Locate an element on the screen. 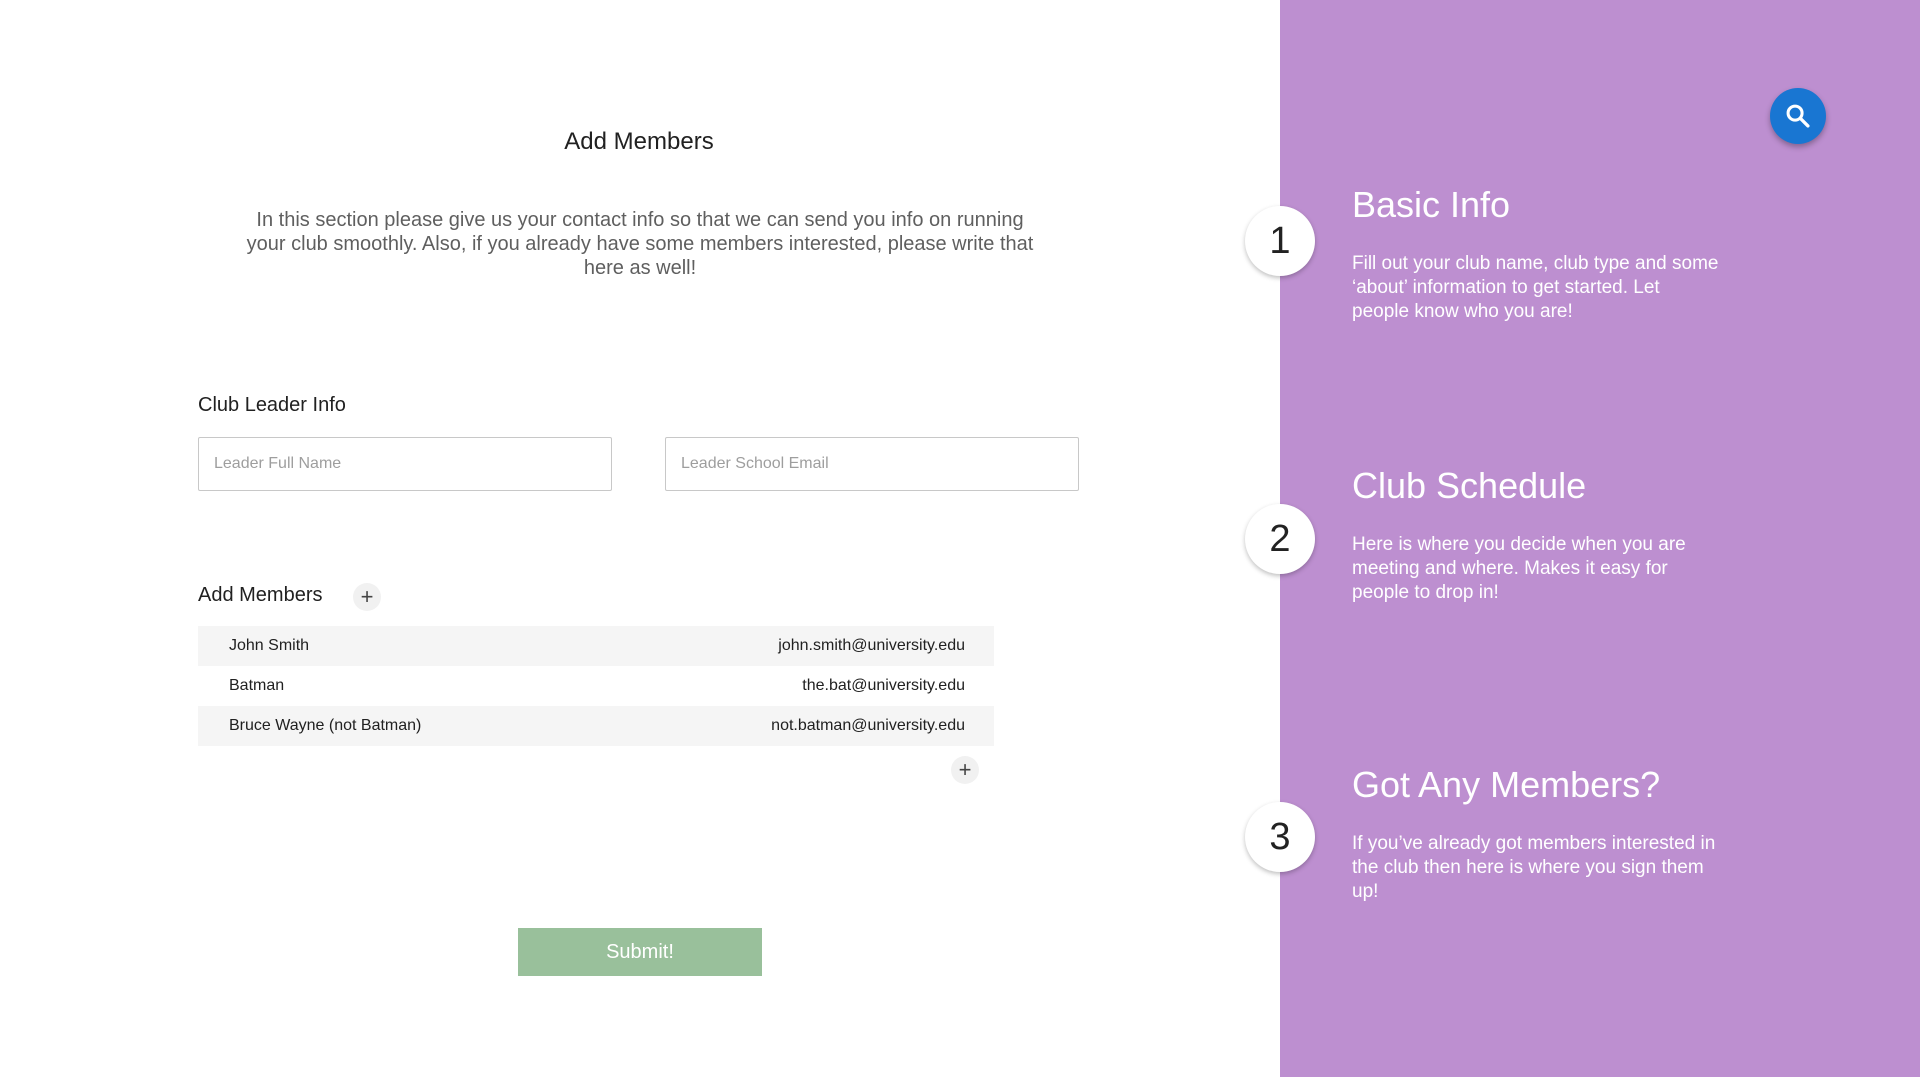 This screenshot has width=1920, height=1077. submit-button: Submit! is located at coordinates (640, 952).